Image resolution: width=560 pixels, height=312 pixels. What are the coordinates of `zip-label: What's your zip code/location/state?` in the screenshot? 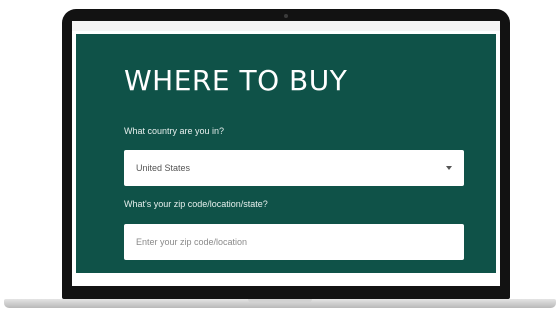 It's located at (196, 204).